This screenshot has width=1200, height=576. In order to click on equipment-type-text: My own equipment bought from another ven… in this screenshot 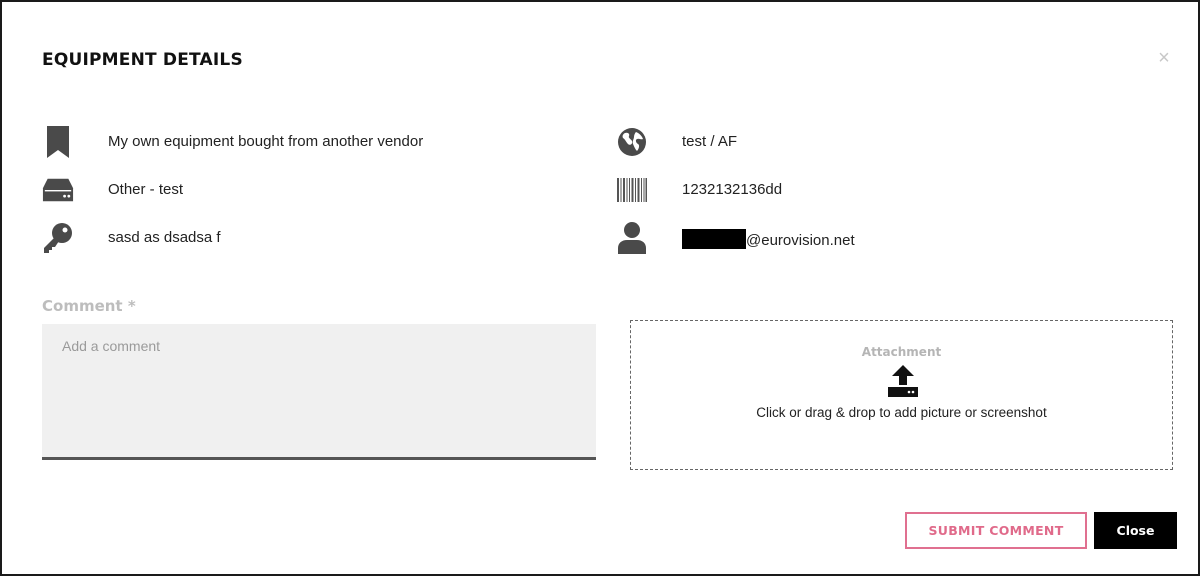, I will do `click(266, 141)`.